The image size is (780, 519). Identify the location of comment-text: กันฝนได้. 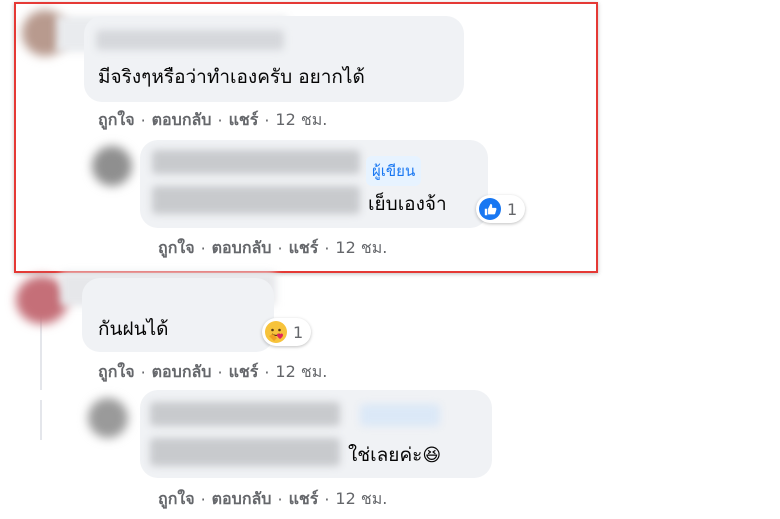
(133, 329).